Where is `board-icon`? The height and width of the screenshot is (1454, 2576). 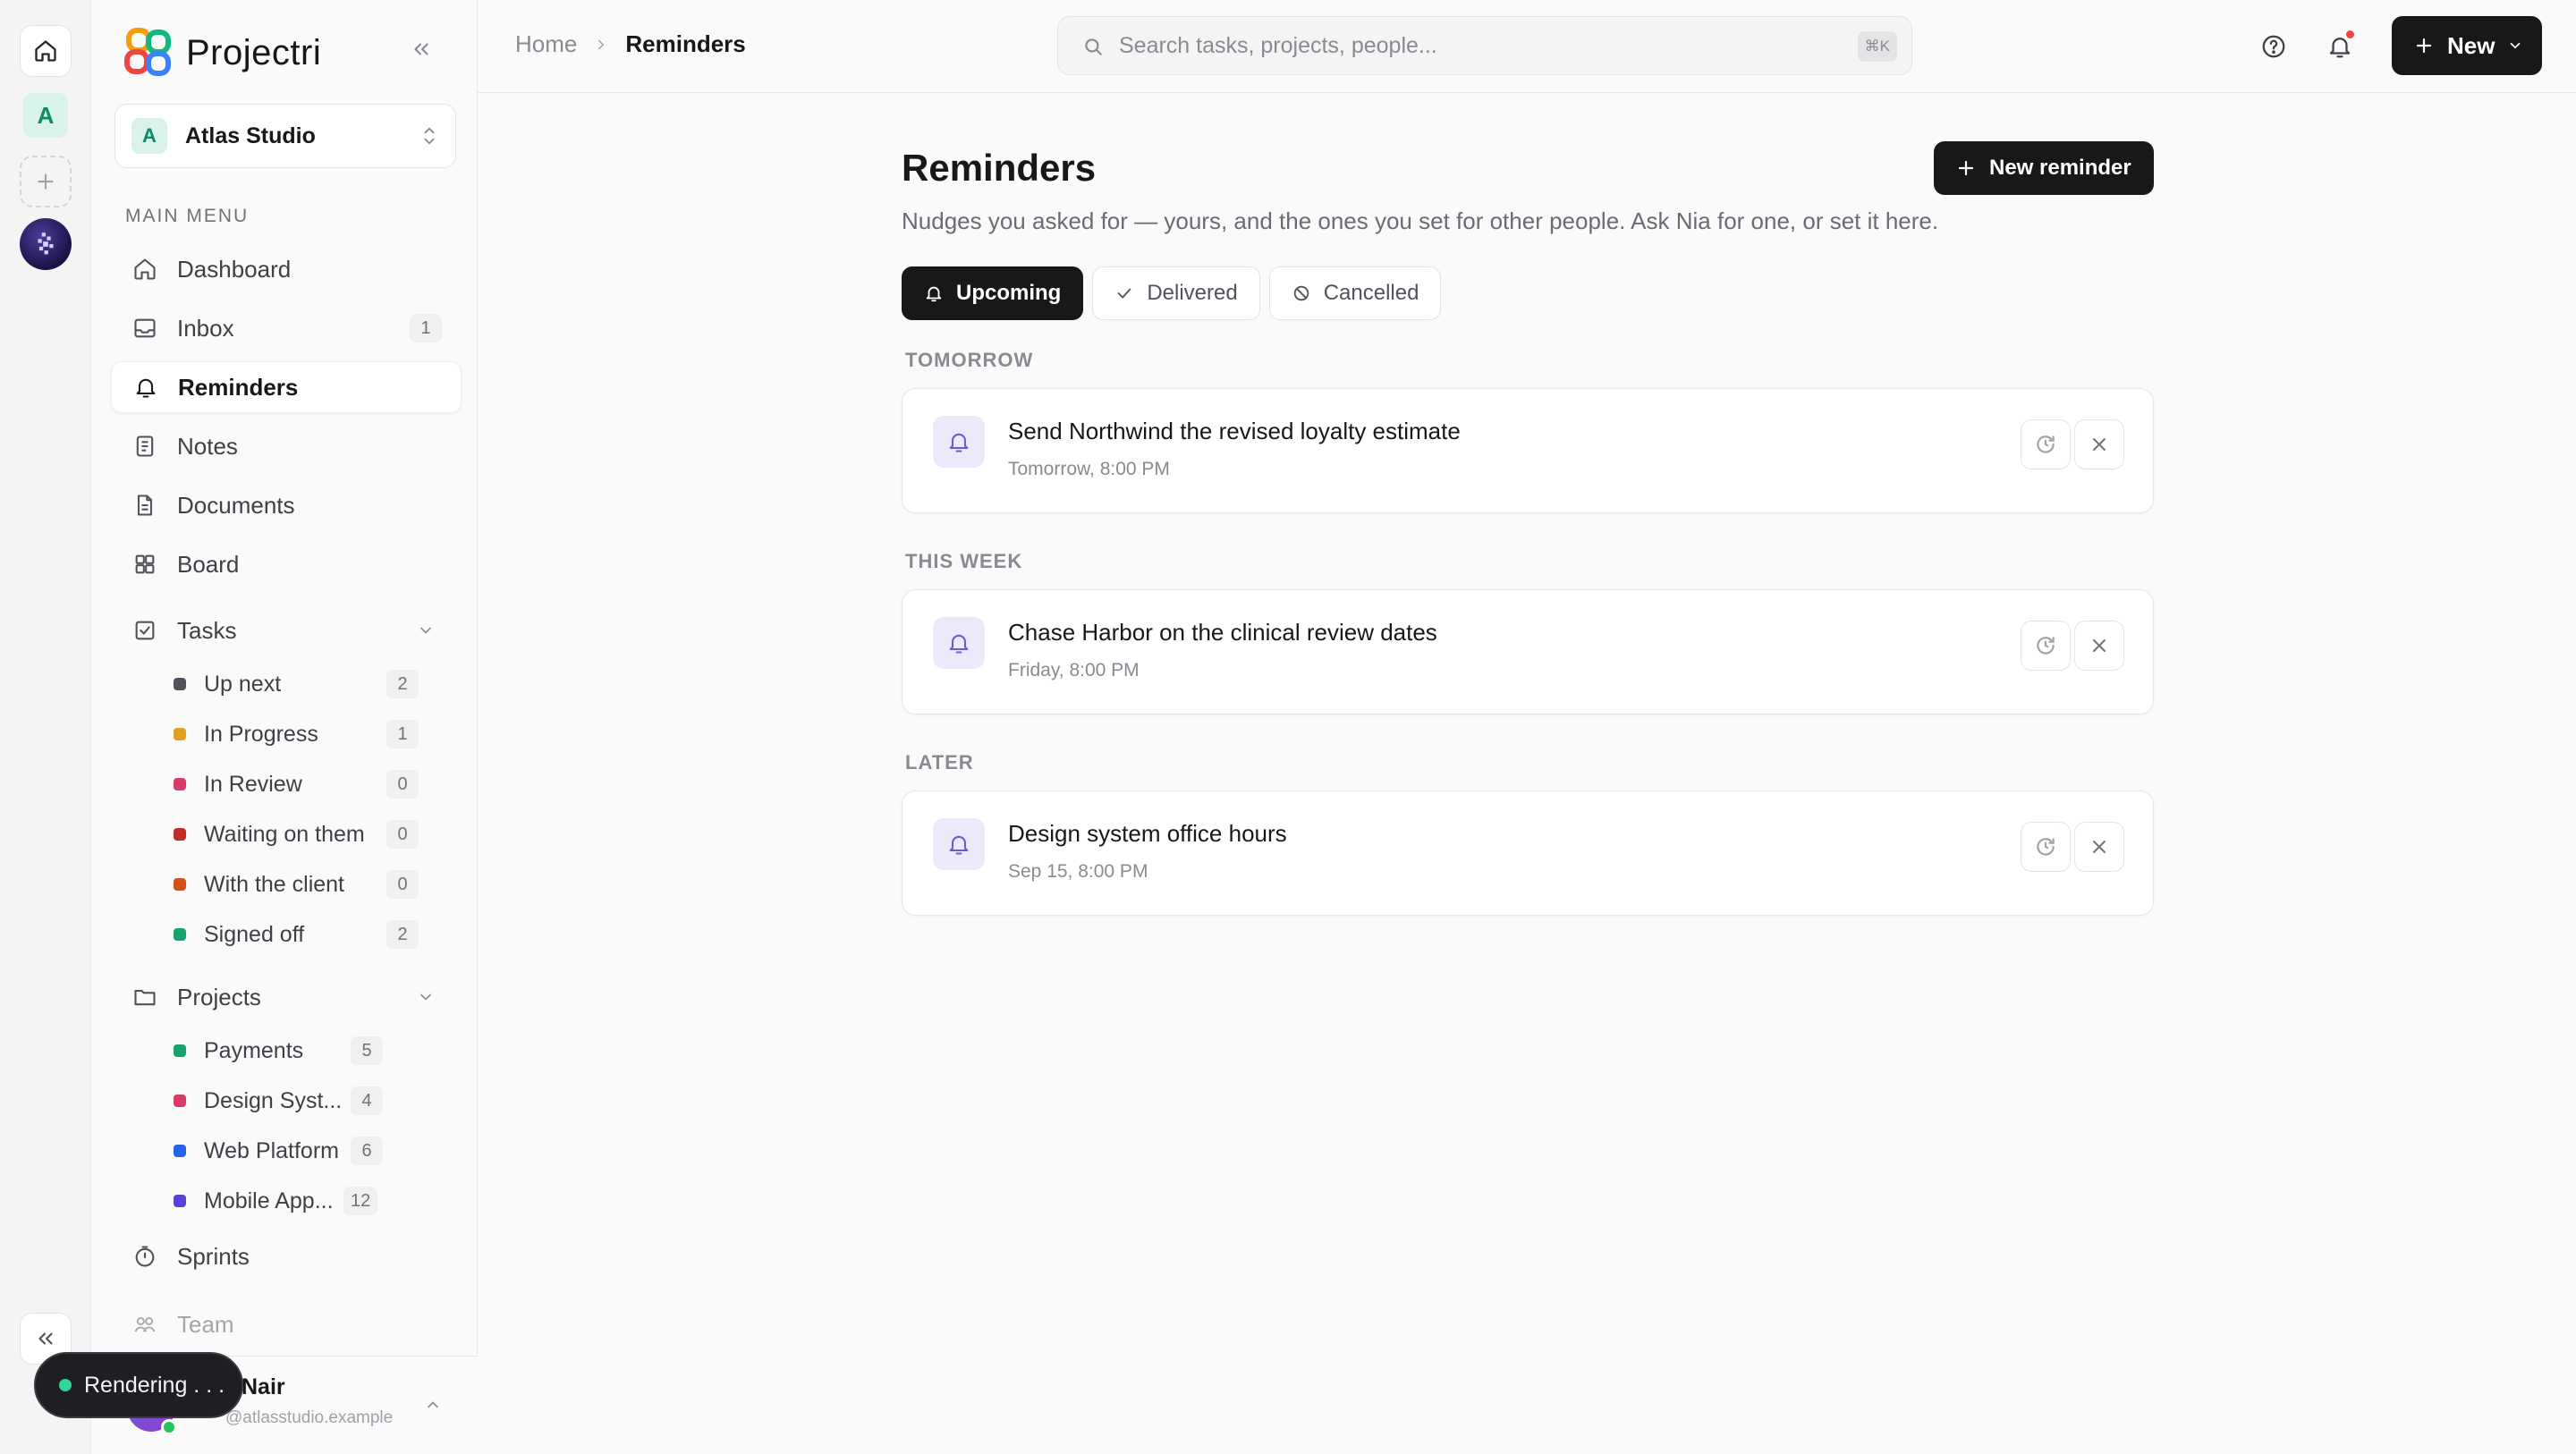
board-icon is located at coordinates (145, 564).